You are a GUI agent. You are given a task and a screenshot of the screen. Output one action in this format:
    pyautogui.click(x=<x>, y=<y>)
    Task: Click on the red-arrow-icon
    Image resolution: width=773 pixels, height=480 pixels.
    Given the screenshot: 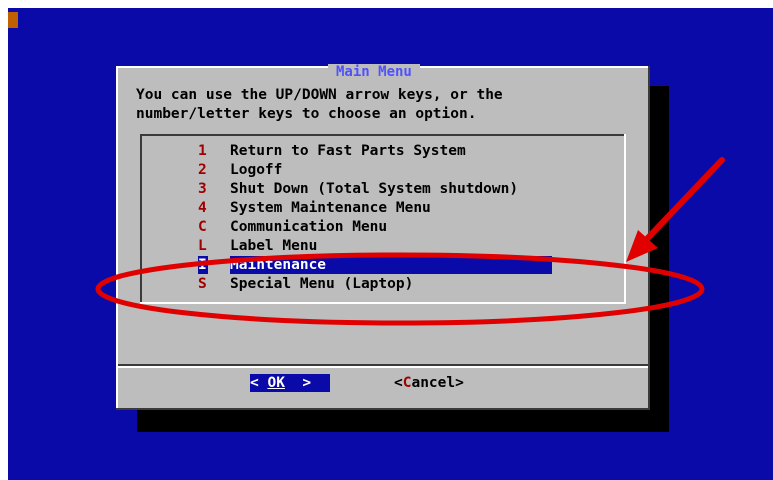 What is the action you would take?
    pyautogui.click(x=683, y=201)
    